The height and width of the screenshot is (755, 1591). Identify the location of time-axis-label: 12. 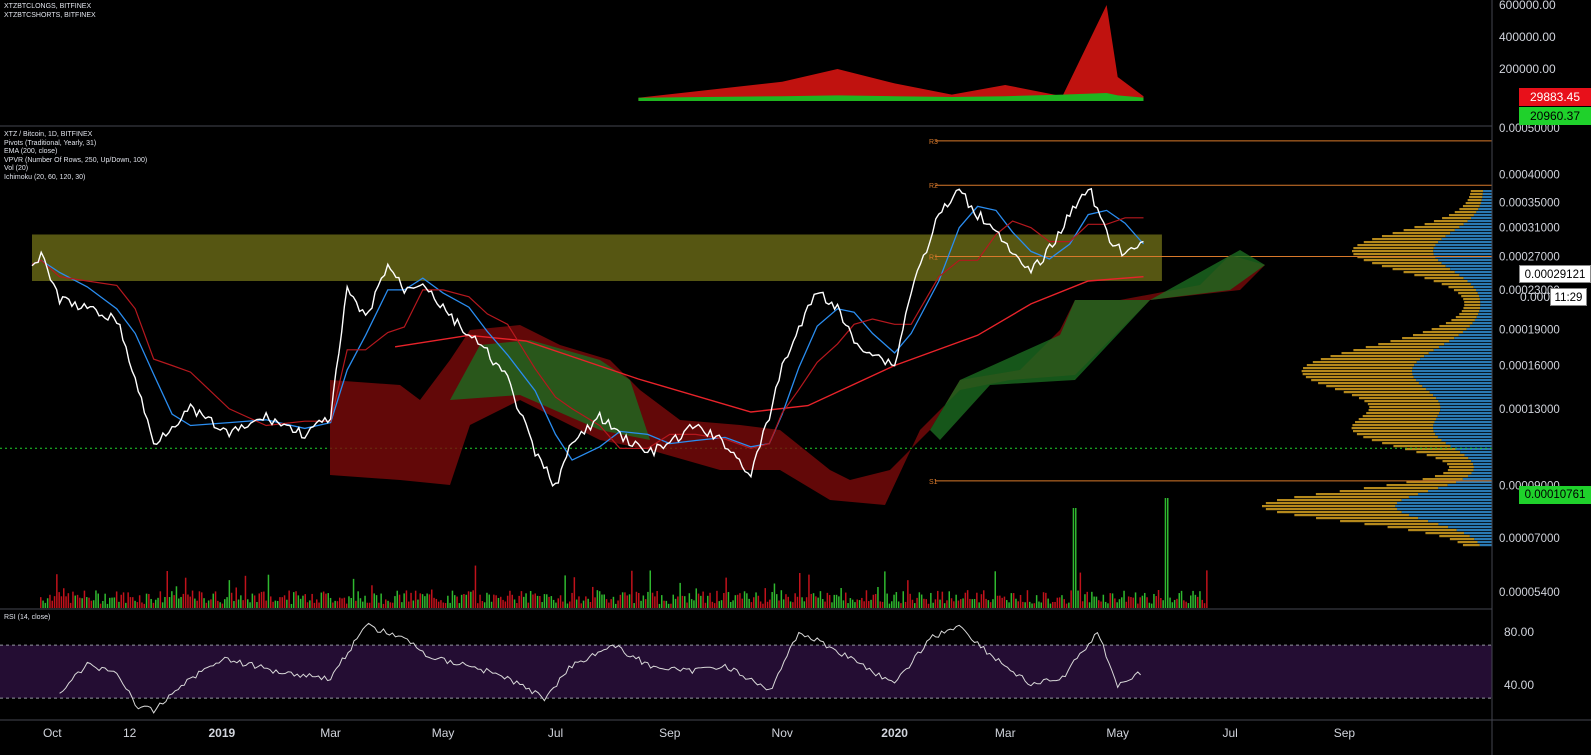
(130, 733).